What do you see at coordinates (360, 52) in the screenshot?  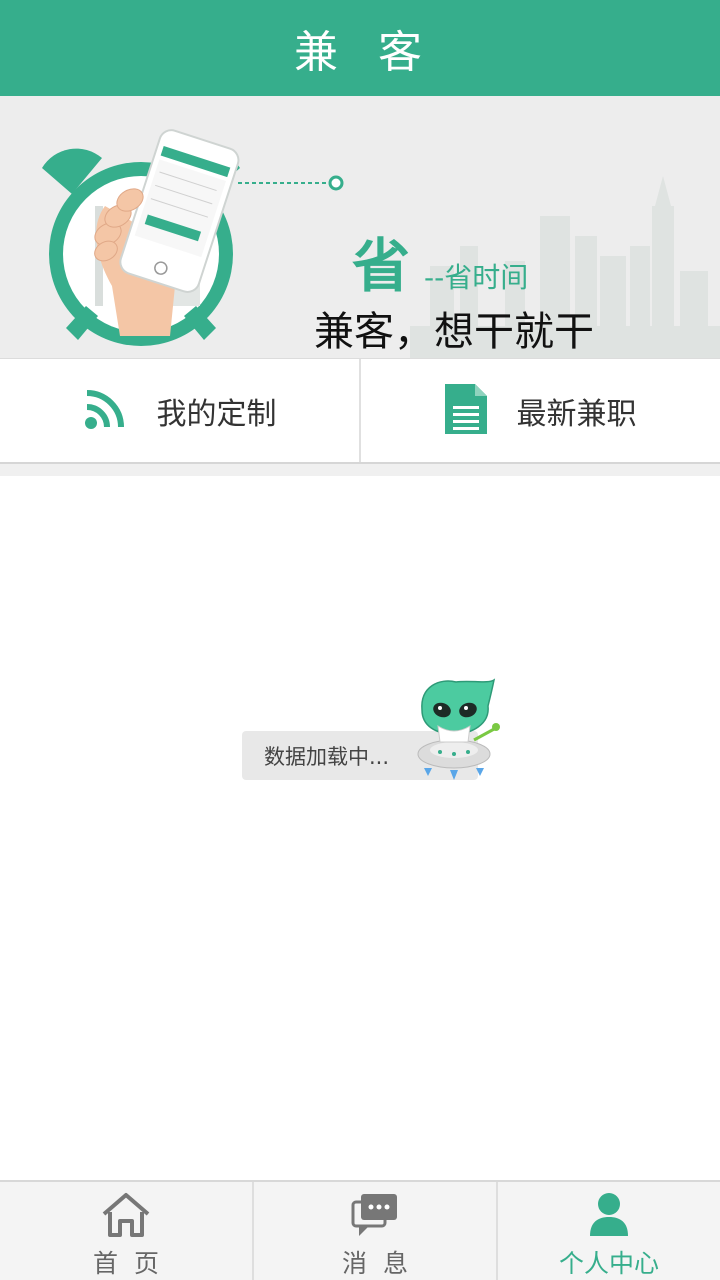 I see `page-title: 兼 客` at bounding box center [360, 52].